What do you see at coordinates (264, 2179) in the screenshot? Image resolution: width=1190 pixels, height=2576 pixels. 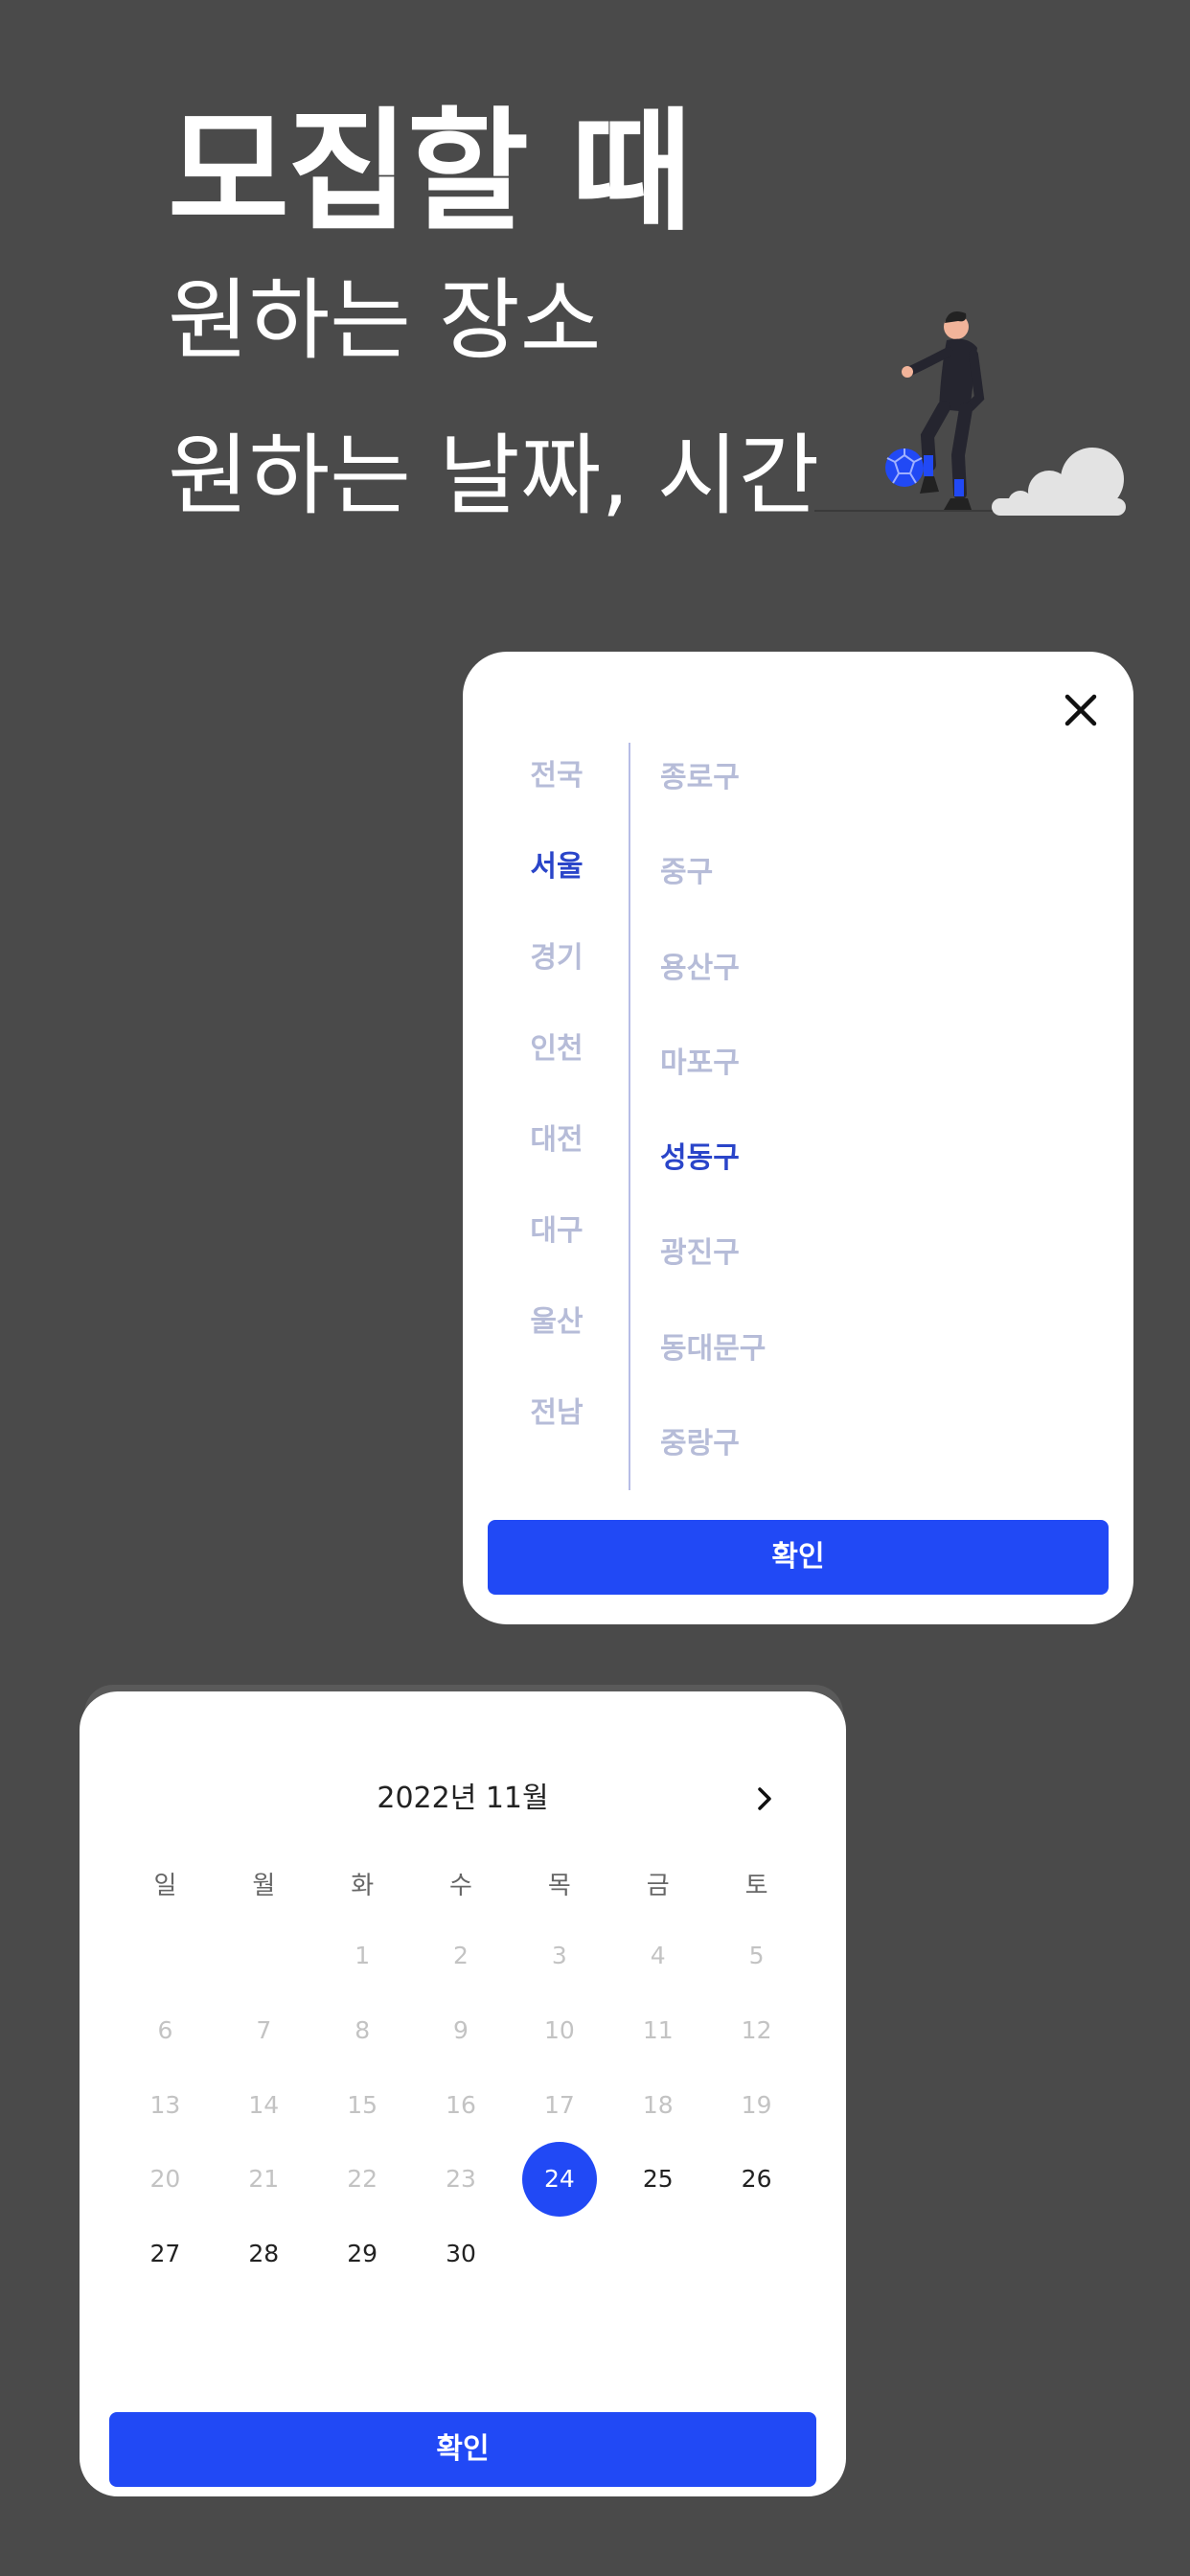 I see `calendar-day-disabled: 21` at bounding box center [264, 2179].